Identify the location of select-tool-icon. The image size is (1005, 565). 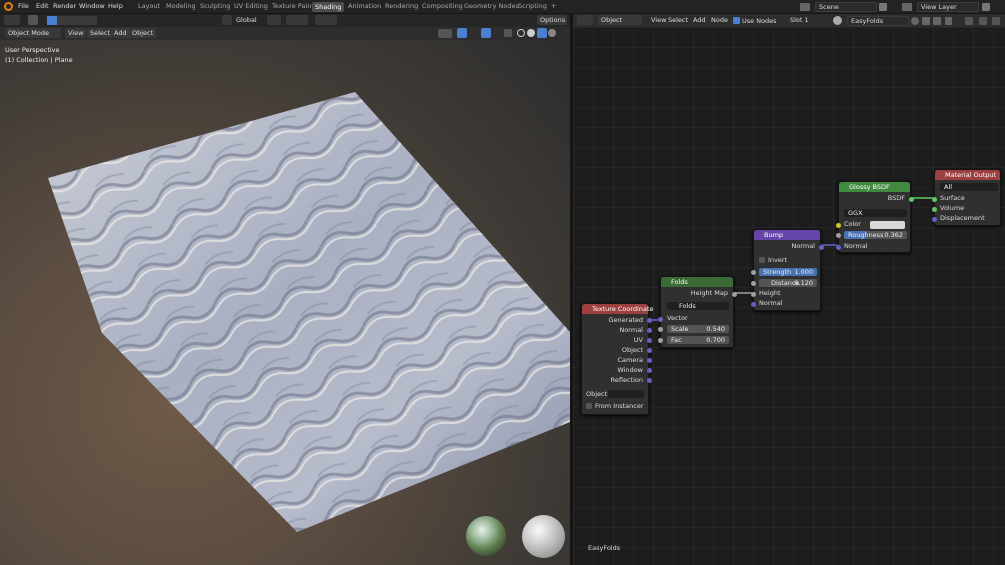
(33, 20).